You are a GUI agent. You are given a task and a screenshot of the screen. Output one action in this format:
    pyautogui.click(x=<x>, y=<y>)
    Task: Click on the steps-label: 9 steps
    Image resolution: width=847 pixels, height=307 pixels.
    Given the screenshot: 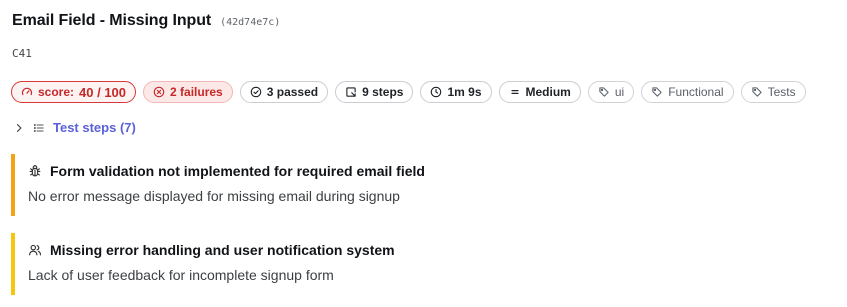 What is the action you would take?
    pyautogui.click(x=383, y=92)
    